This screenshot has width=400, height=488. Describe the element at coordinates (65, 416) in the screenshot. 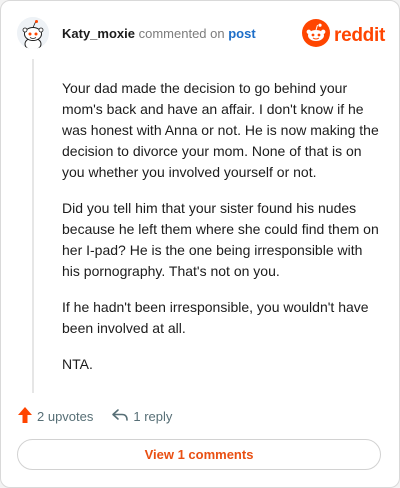

I see `upvotes-count: 2 upvotes` at that location.